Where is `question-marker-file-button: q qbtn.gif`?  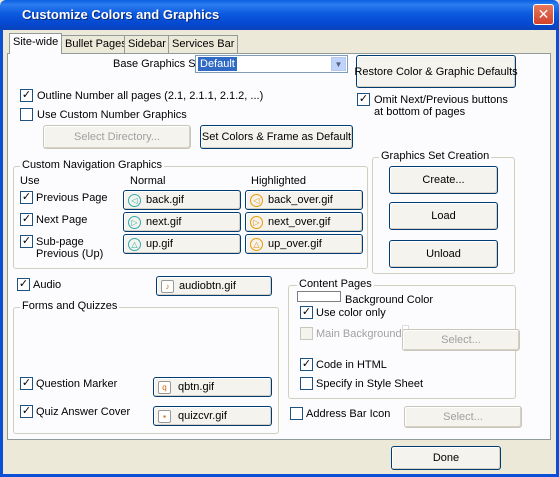 question-marker-file-button: q qbtn.gif is located at coordinates (212, 387).